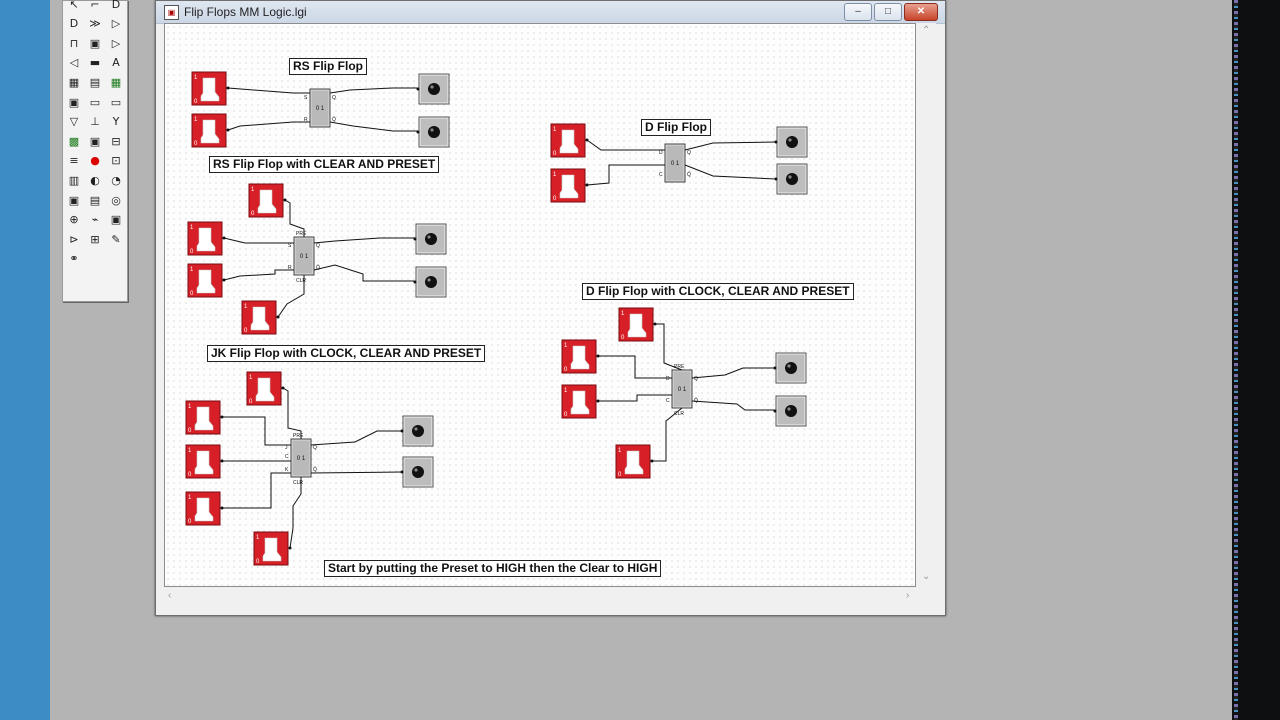 The image size is (1280, 720). Describe the element at coordinates (95, 161) in the screenshot. I see `probe-tool-icon: ●` at that location.